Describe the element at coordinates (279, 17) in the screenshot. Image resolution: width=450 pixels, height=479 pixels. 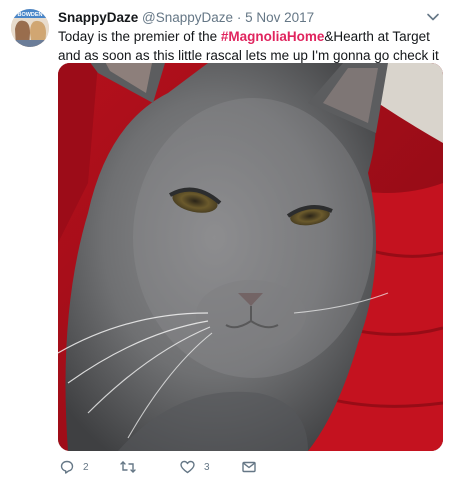
I see `tweet-date: 5 Nov 2017` at that location.